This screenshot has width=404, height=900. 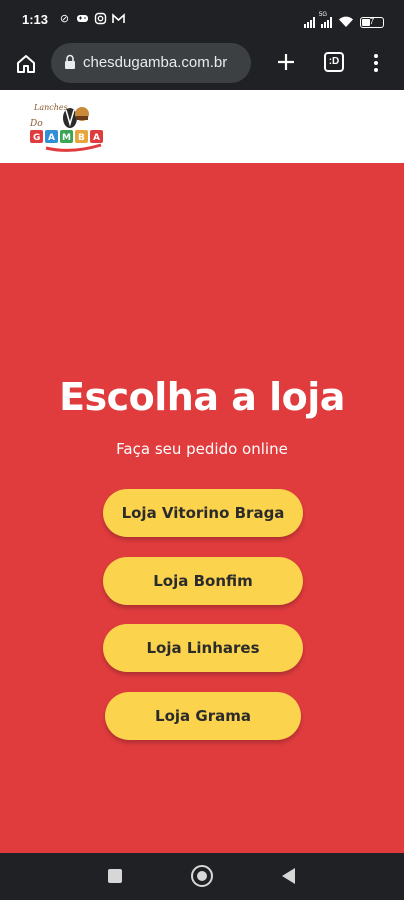 What do you see at coordinates (66, 138) in the screenshot?
I see `svg-text: M` at bounding box center [66, 138].